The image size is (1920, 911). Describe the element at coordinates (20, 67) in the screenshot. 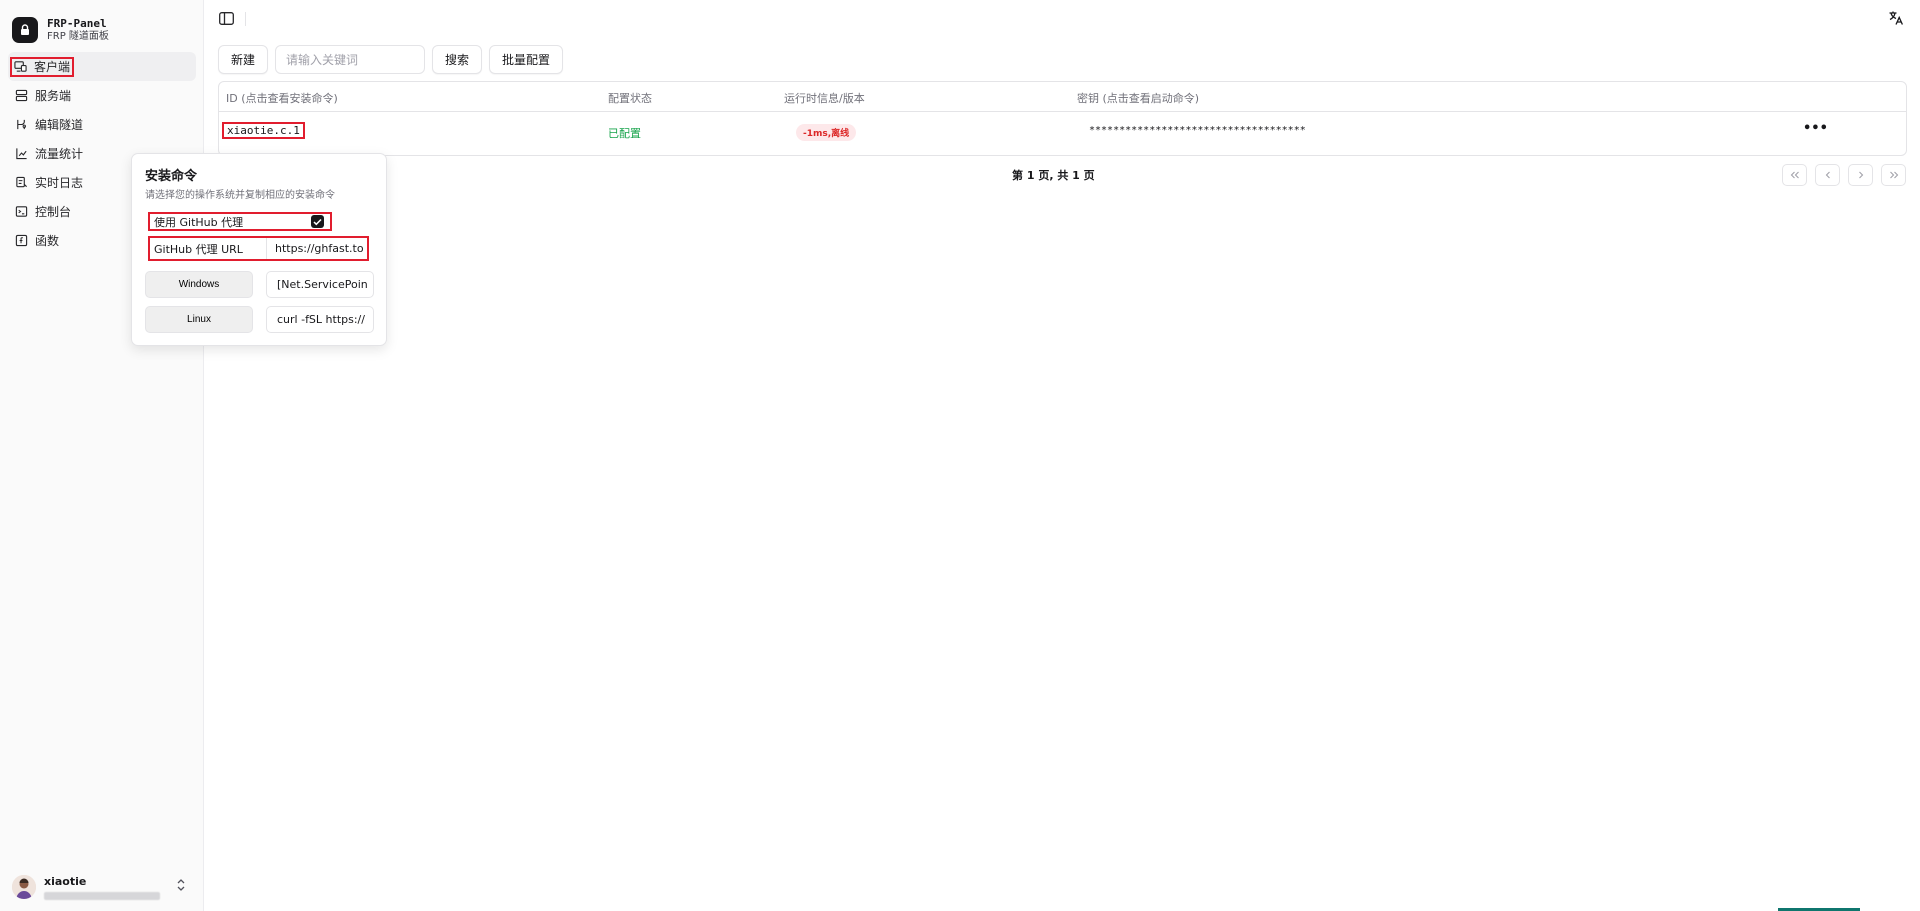

I see `client-icon` at that location.